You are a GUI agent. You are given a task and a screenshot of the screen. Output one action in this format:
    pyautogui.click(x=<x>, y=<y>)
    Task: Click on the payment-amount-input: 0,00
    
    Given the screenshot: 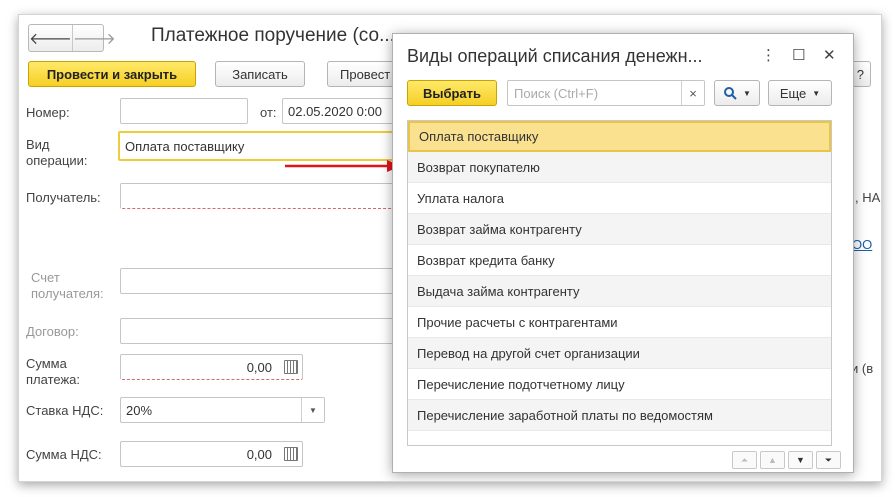 What is the action you would take?
    pyautogui.click(x=211, y=367)
    